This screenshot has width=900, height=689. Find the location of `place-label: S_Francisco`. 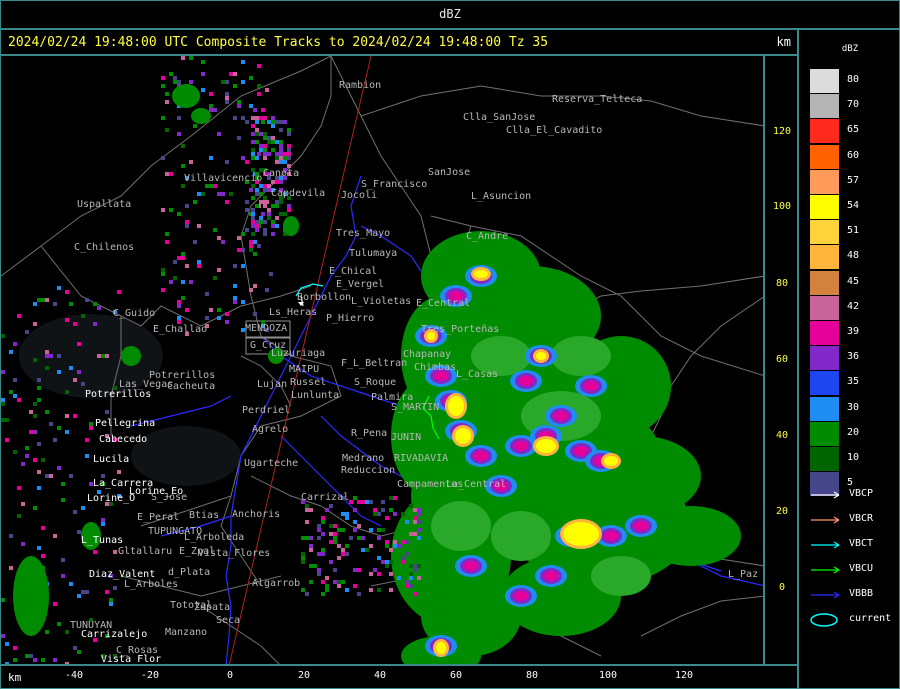

place-label: S_Francisco is located at coordinates (394, 184).